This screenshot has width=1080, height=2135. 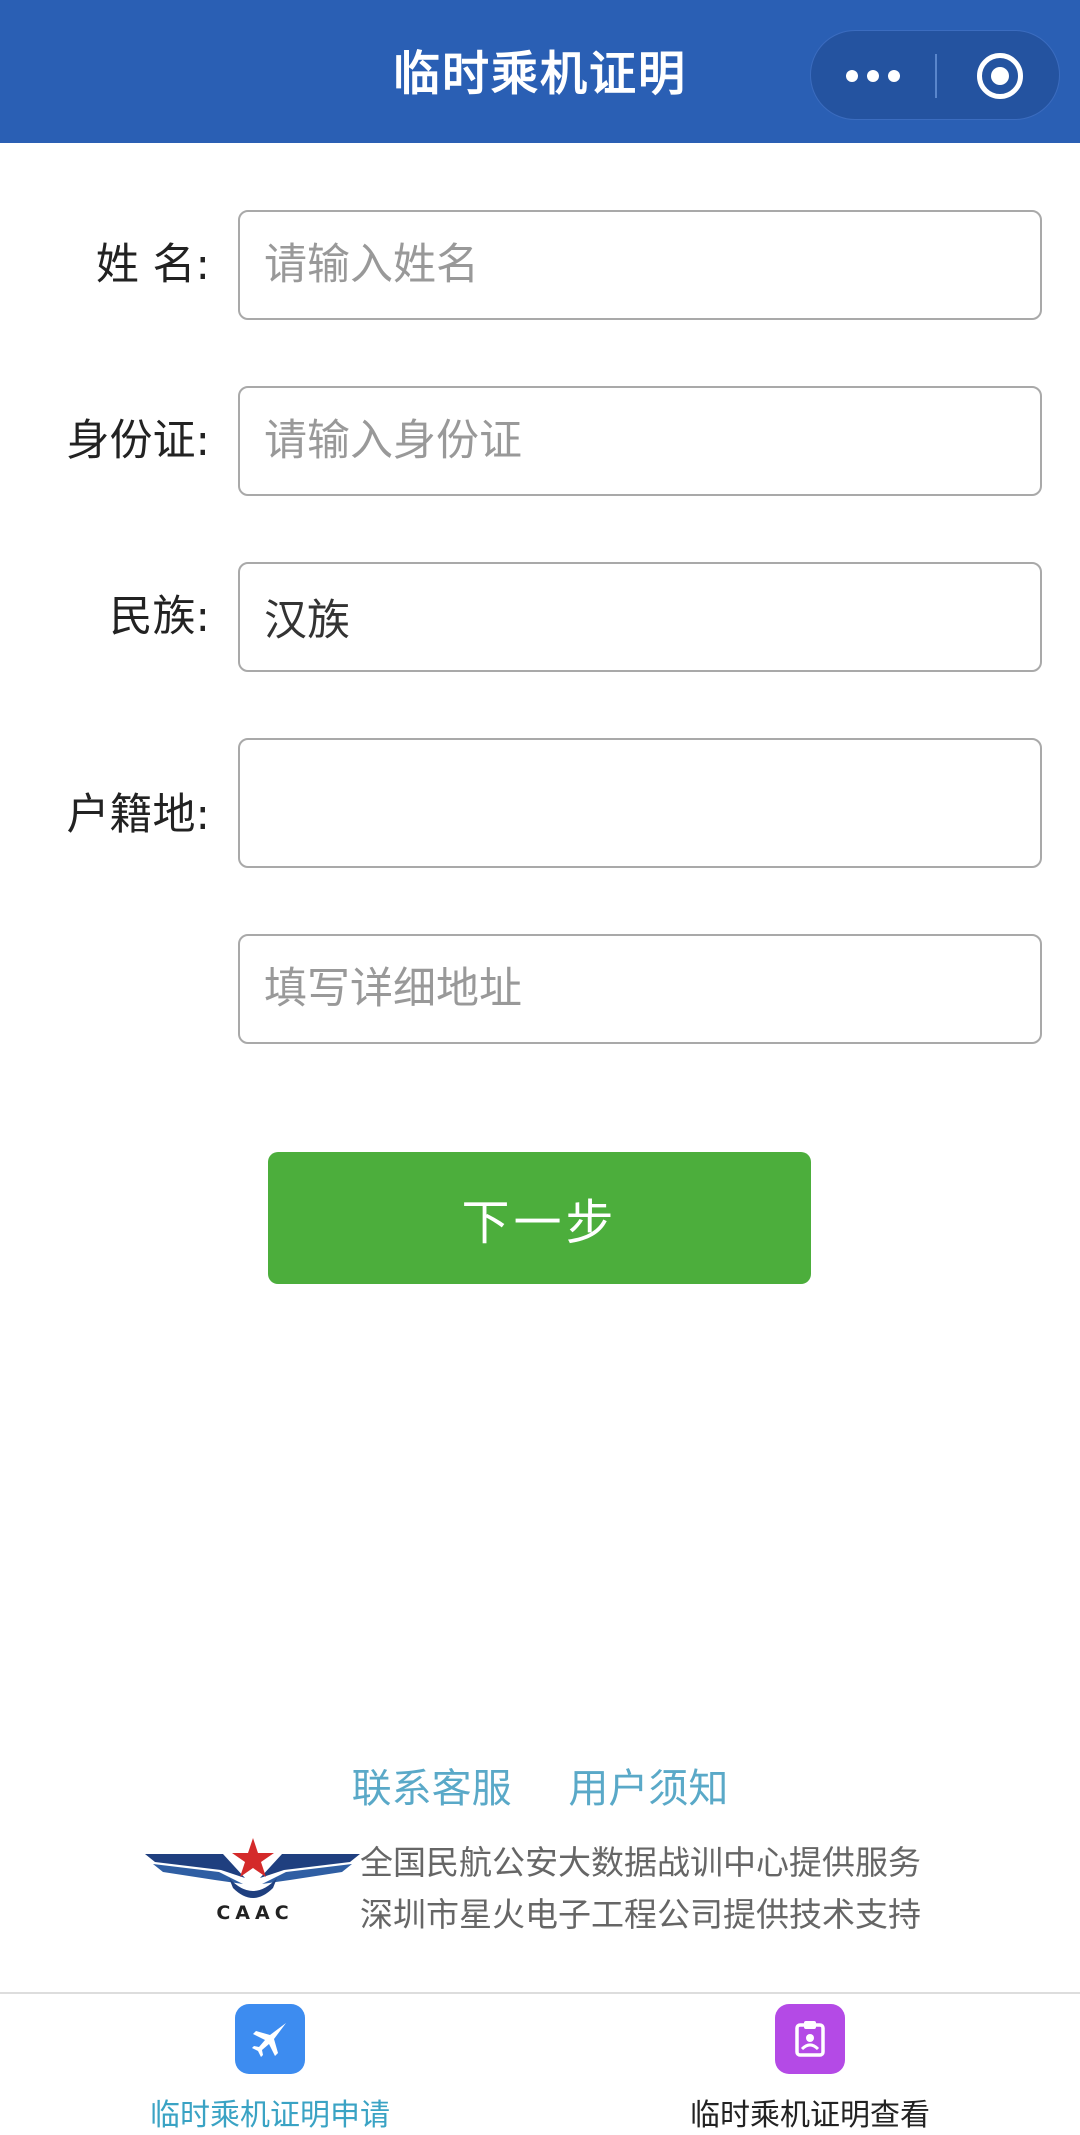 What do you see at coordinates (160, 617) in the screenshot?
I see `ethnicity-label: 民族:` at bounding box center [160, 617].